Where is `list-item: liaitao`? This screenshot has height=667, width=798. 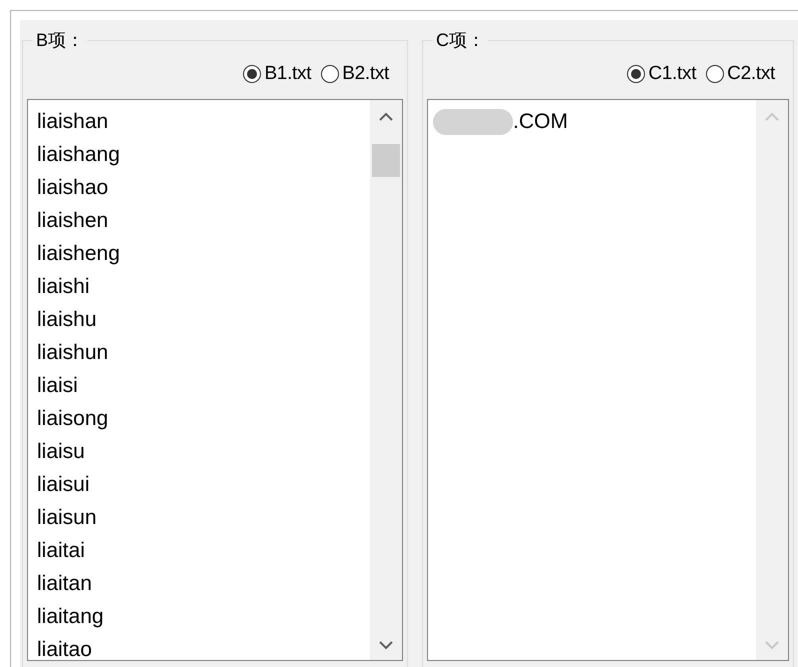
list-item: liaitao is located at coordinates (203, 646).